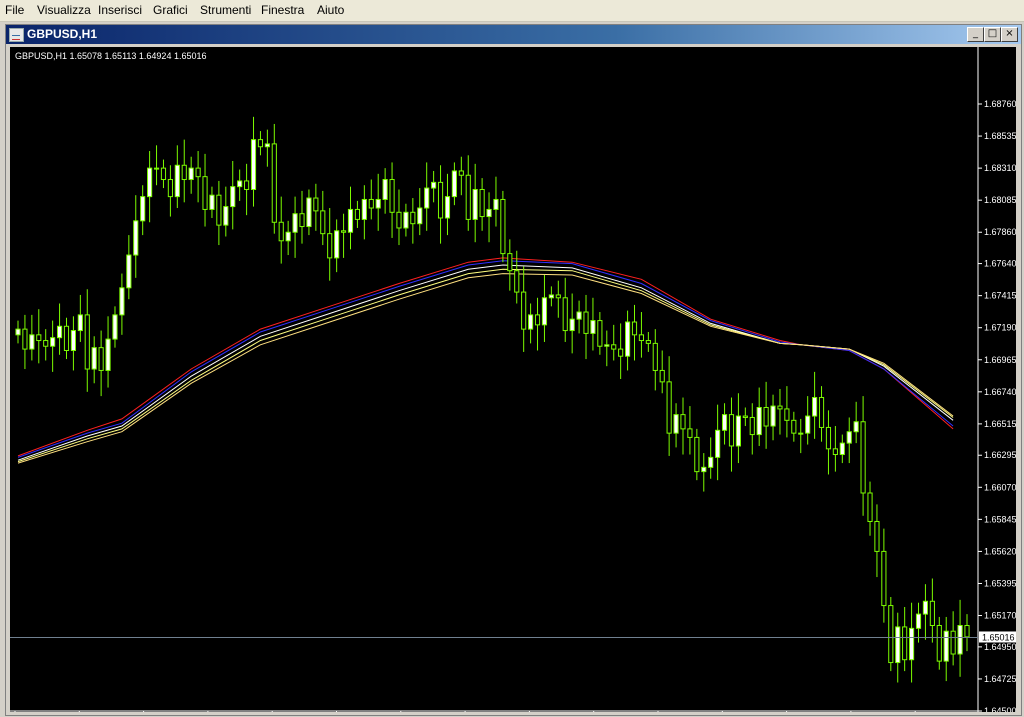 This screenshot has height=717, width=1024. What do you see at coordinates (1000, 232) in the screenshot?
I see `y-tick-label: 1.67860` at bounding box center [1000, 232].